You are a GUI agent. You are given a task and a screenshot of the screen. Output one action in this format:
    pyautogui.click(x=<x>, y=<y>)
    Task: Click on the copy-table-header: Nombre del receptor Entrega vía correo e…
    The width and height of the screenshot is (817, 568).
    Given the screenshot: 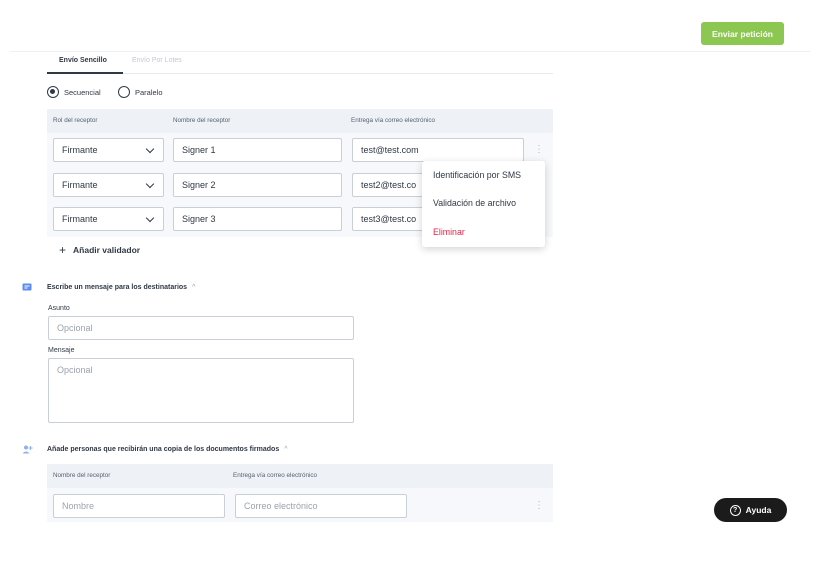 What is the action you would take?
    pyautogui.click(x=300, y=476)
    